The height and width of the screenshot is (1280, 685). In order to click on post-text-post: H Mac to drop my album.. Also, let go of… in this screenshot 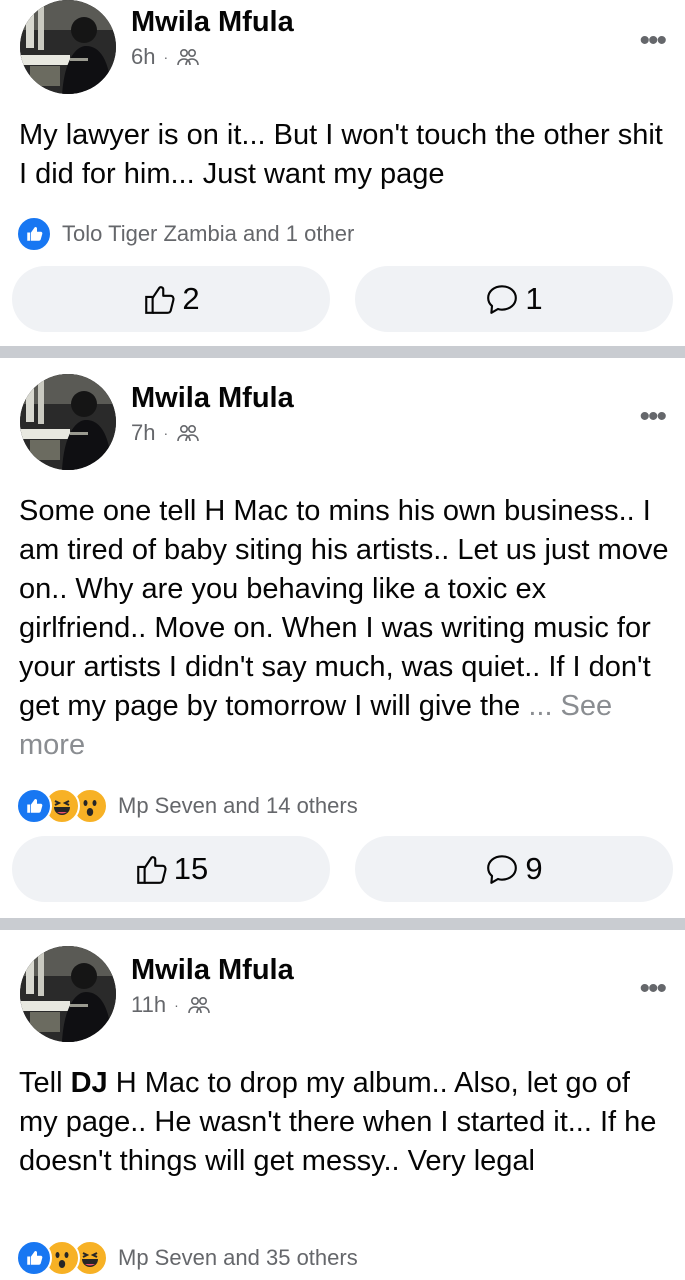, I will do `click(338, 1122)`.